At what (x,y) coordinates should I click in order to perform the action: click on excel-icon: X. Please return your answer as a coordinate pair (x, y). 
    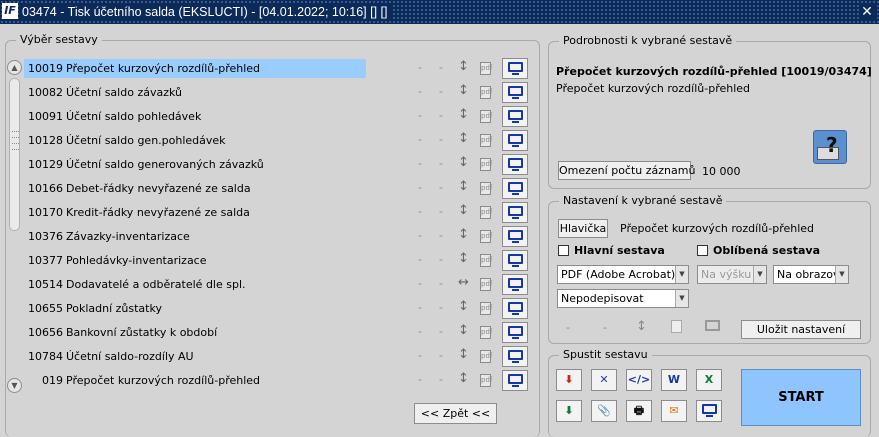
    Looking at the image, I should click on (709, 380).